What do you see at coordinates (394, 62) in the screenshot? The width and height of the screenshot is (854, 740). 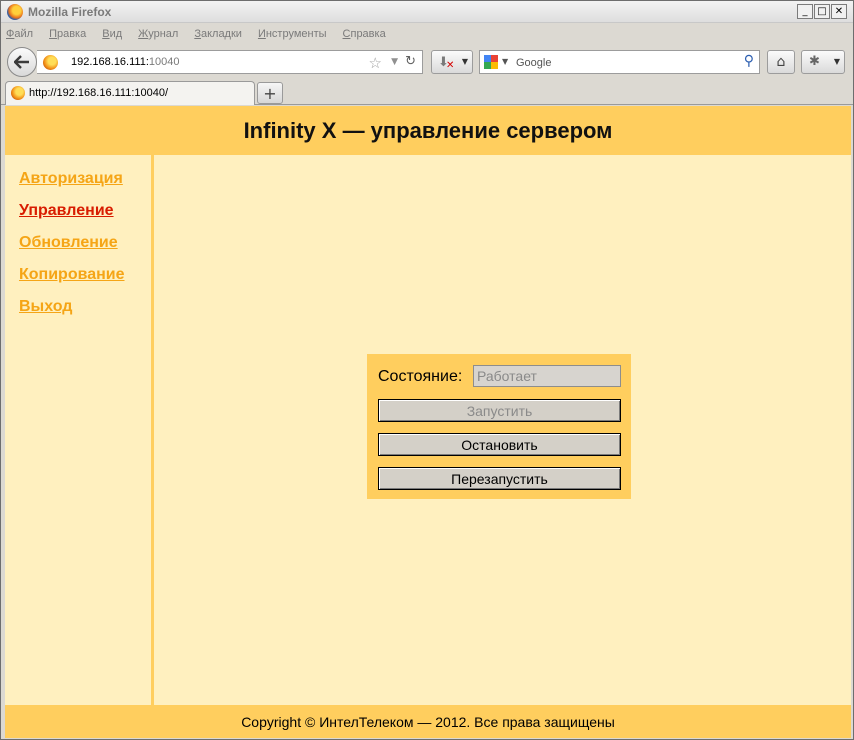 I see `history-dropdown-icon: ▼` at bounding box center [394, 62].